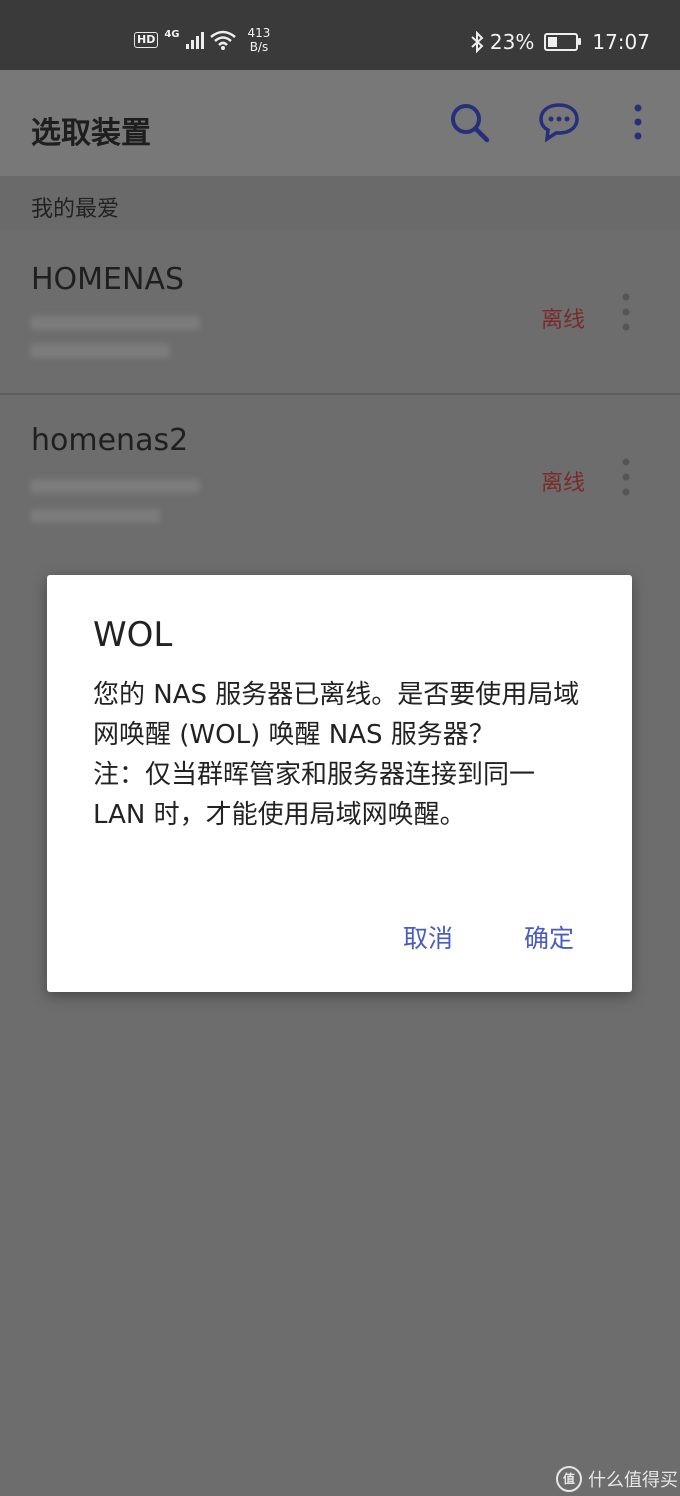 The image size is (680, 1496). I want to click on status-right: 23% 17:07, so click(560, 42).